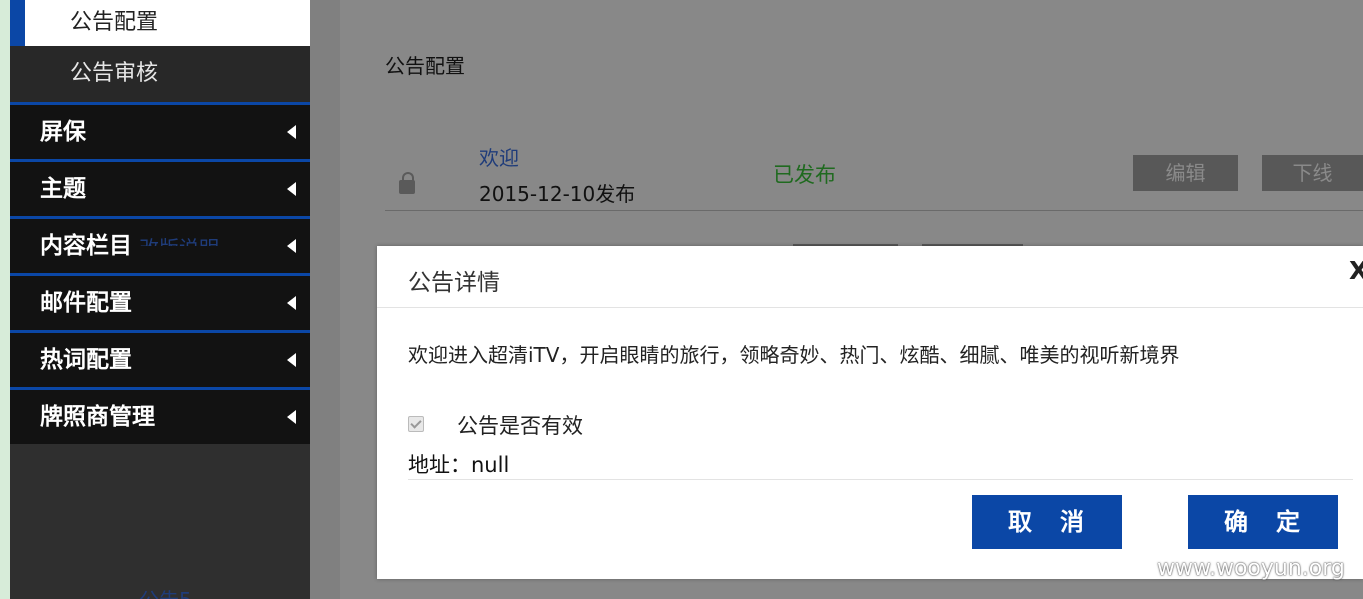 Image resolution: width=1363 pixels, height=599 pixels. I want to click on address-text: 地址：null, so click(459, 465).